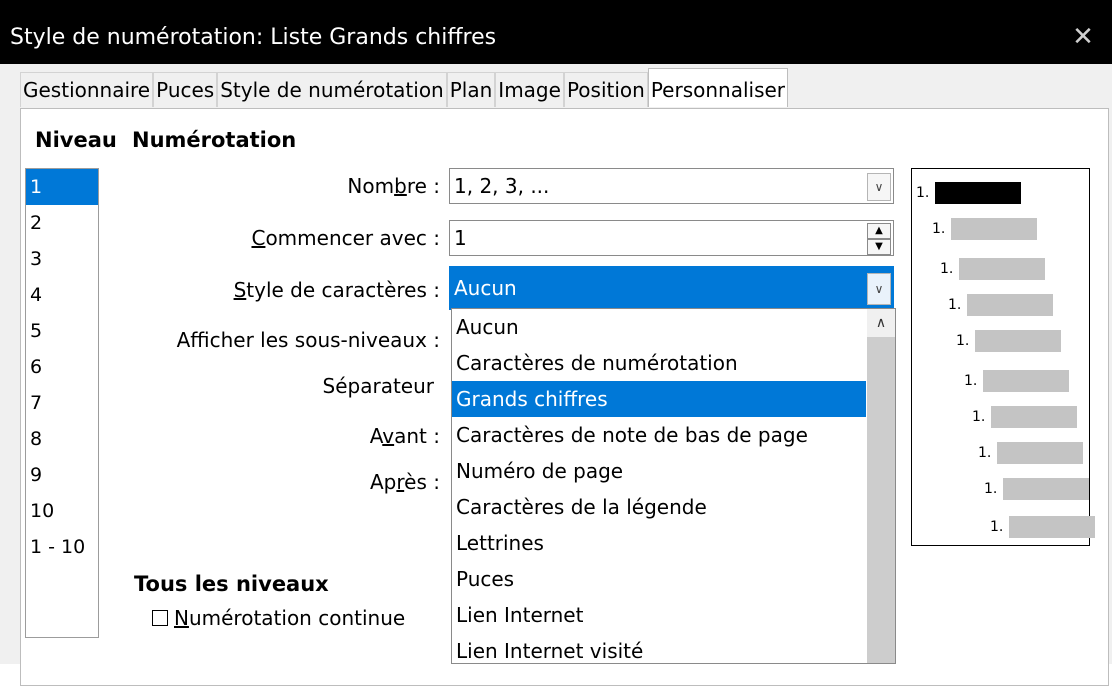  What do you see at coordinates (718, 87) in the screenshot?
I see `tab-personnaliser: Personnaliser` at bounding box center [718, 87].